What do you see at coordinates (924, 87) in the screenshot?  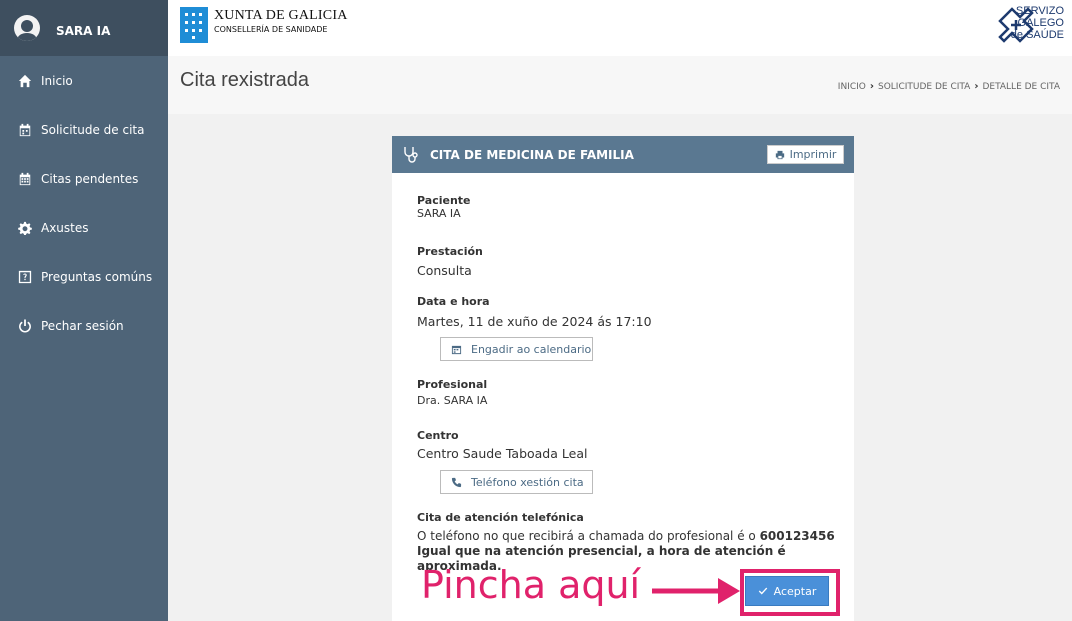 I see `breadcrumb-solicitude: SOLICITUDE DE CITA` at bounding box center [924, 87].